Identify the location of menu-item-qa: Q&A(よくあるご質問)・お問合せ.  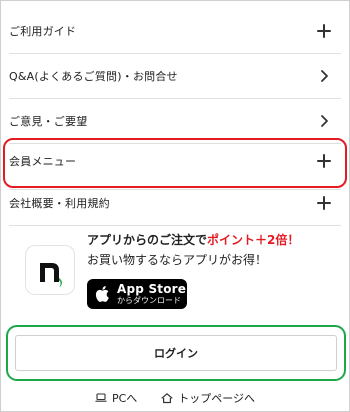
(175, 76).